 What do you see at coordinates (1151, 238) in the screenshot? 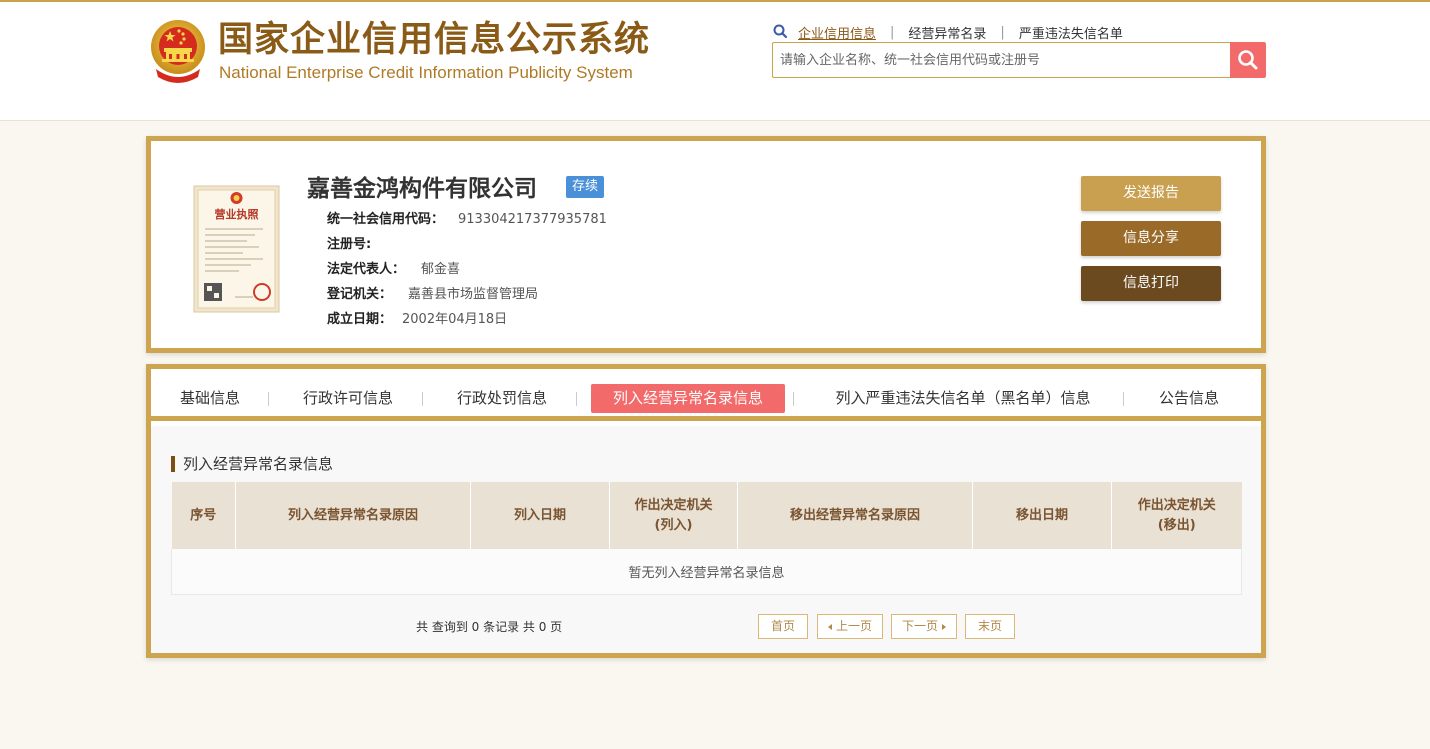
I see `share-info-button: 信息分享` at bounding box center [1151, 238].